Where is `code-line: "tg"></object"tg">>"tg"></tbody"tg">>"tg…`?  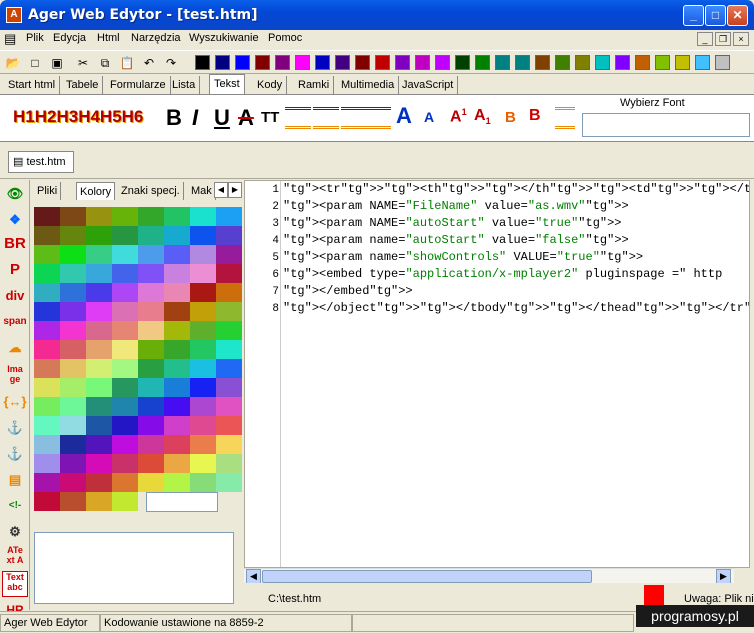
code-line: "tg"></object"tg">>"tg"></tbody"tg">>"tg… is located at coordinates (516, 308).